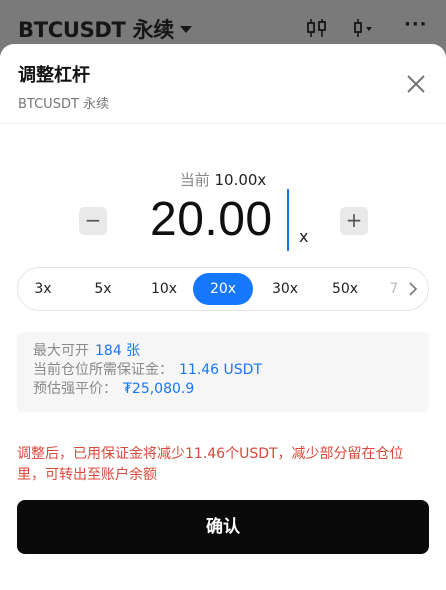 The height and width of the screenshot is (590, 446). Describe the element at coordinates (54, 75) in the screenshot. I see `sheet-title: 调整杠杆` at that location.